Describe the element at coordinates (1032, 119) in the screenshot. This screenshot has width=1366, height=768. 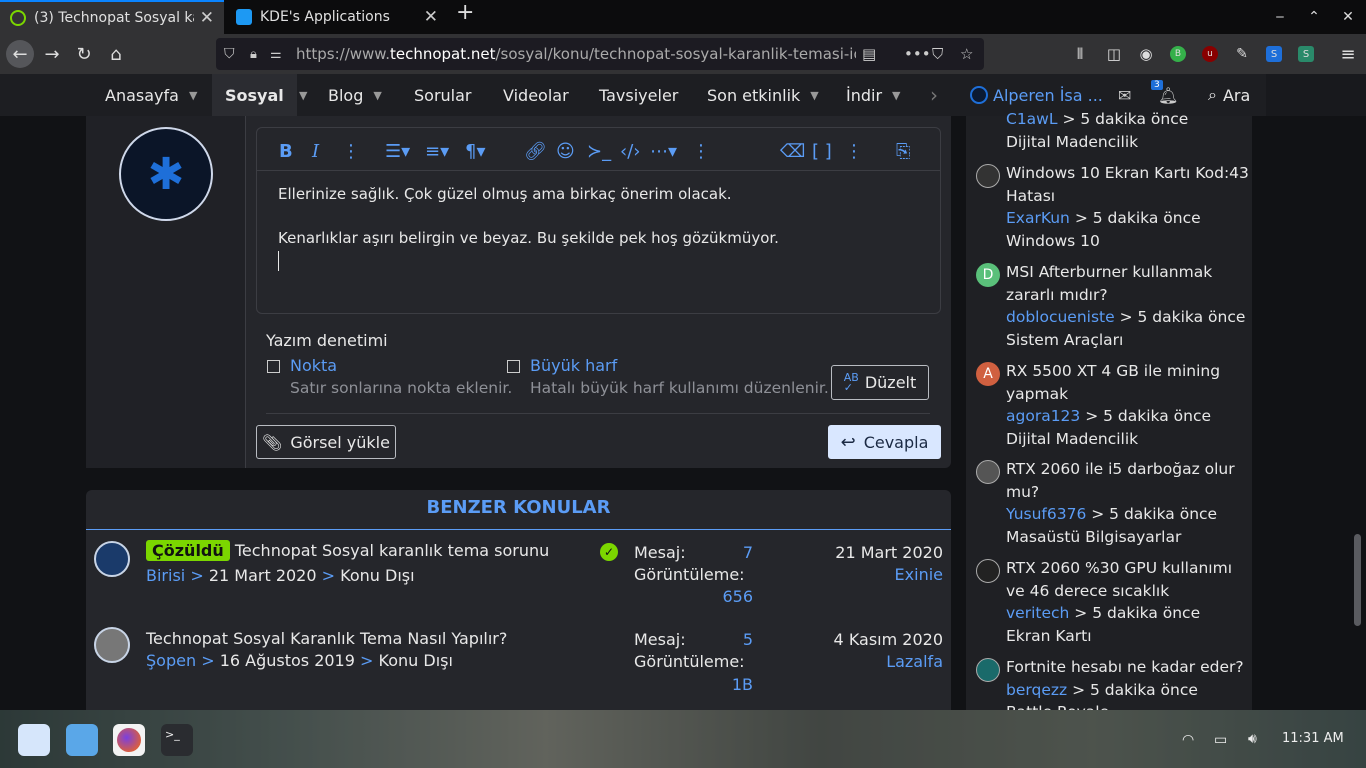
I see `post-user-link: C1awL` at that location.